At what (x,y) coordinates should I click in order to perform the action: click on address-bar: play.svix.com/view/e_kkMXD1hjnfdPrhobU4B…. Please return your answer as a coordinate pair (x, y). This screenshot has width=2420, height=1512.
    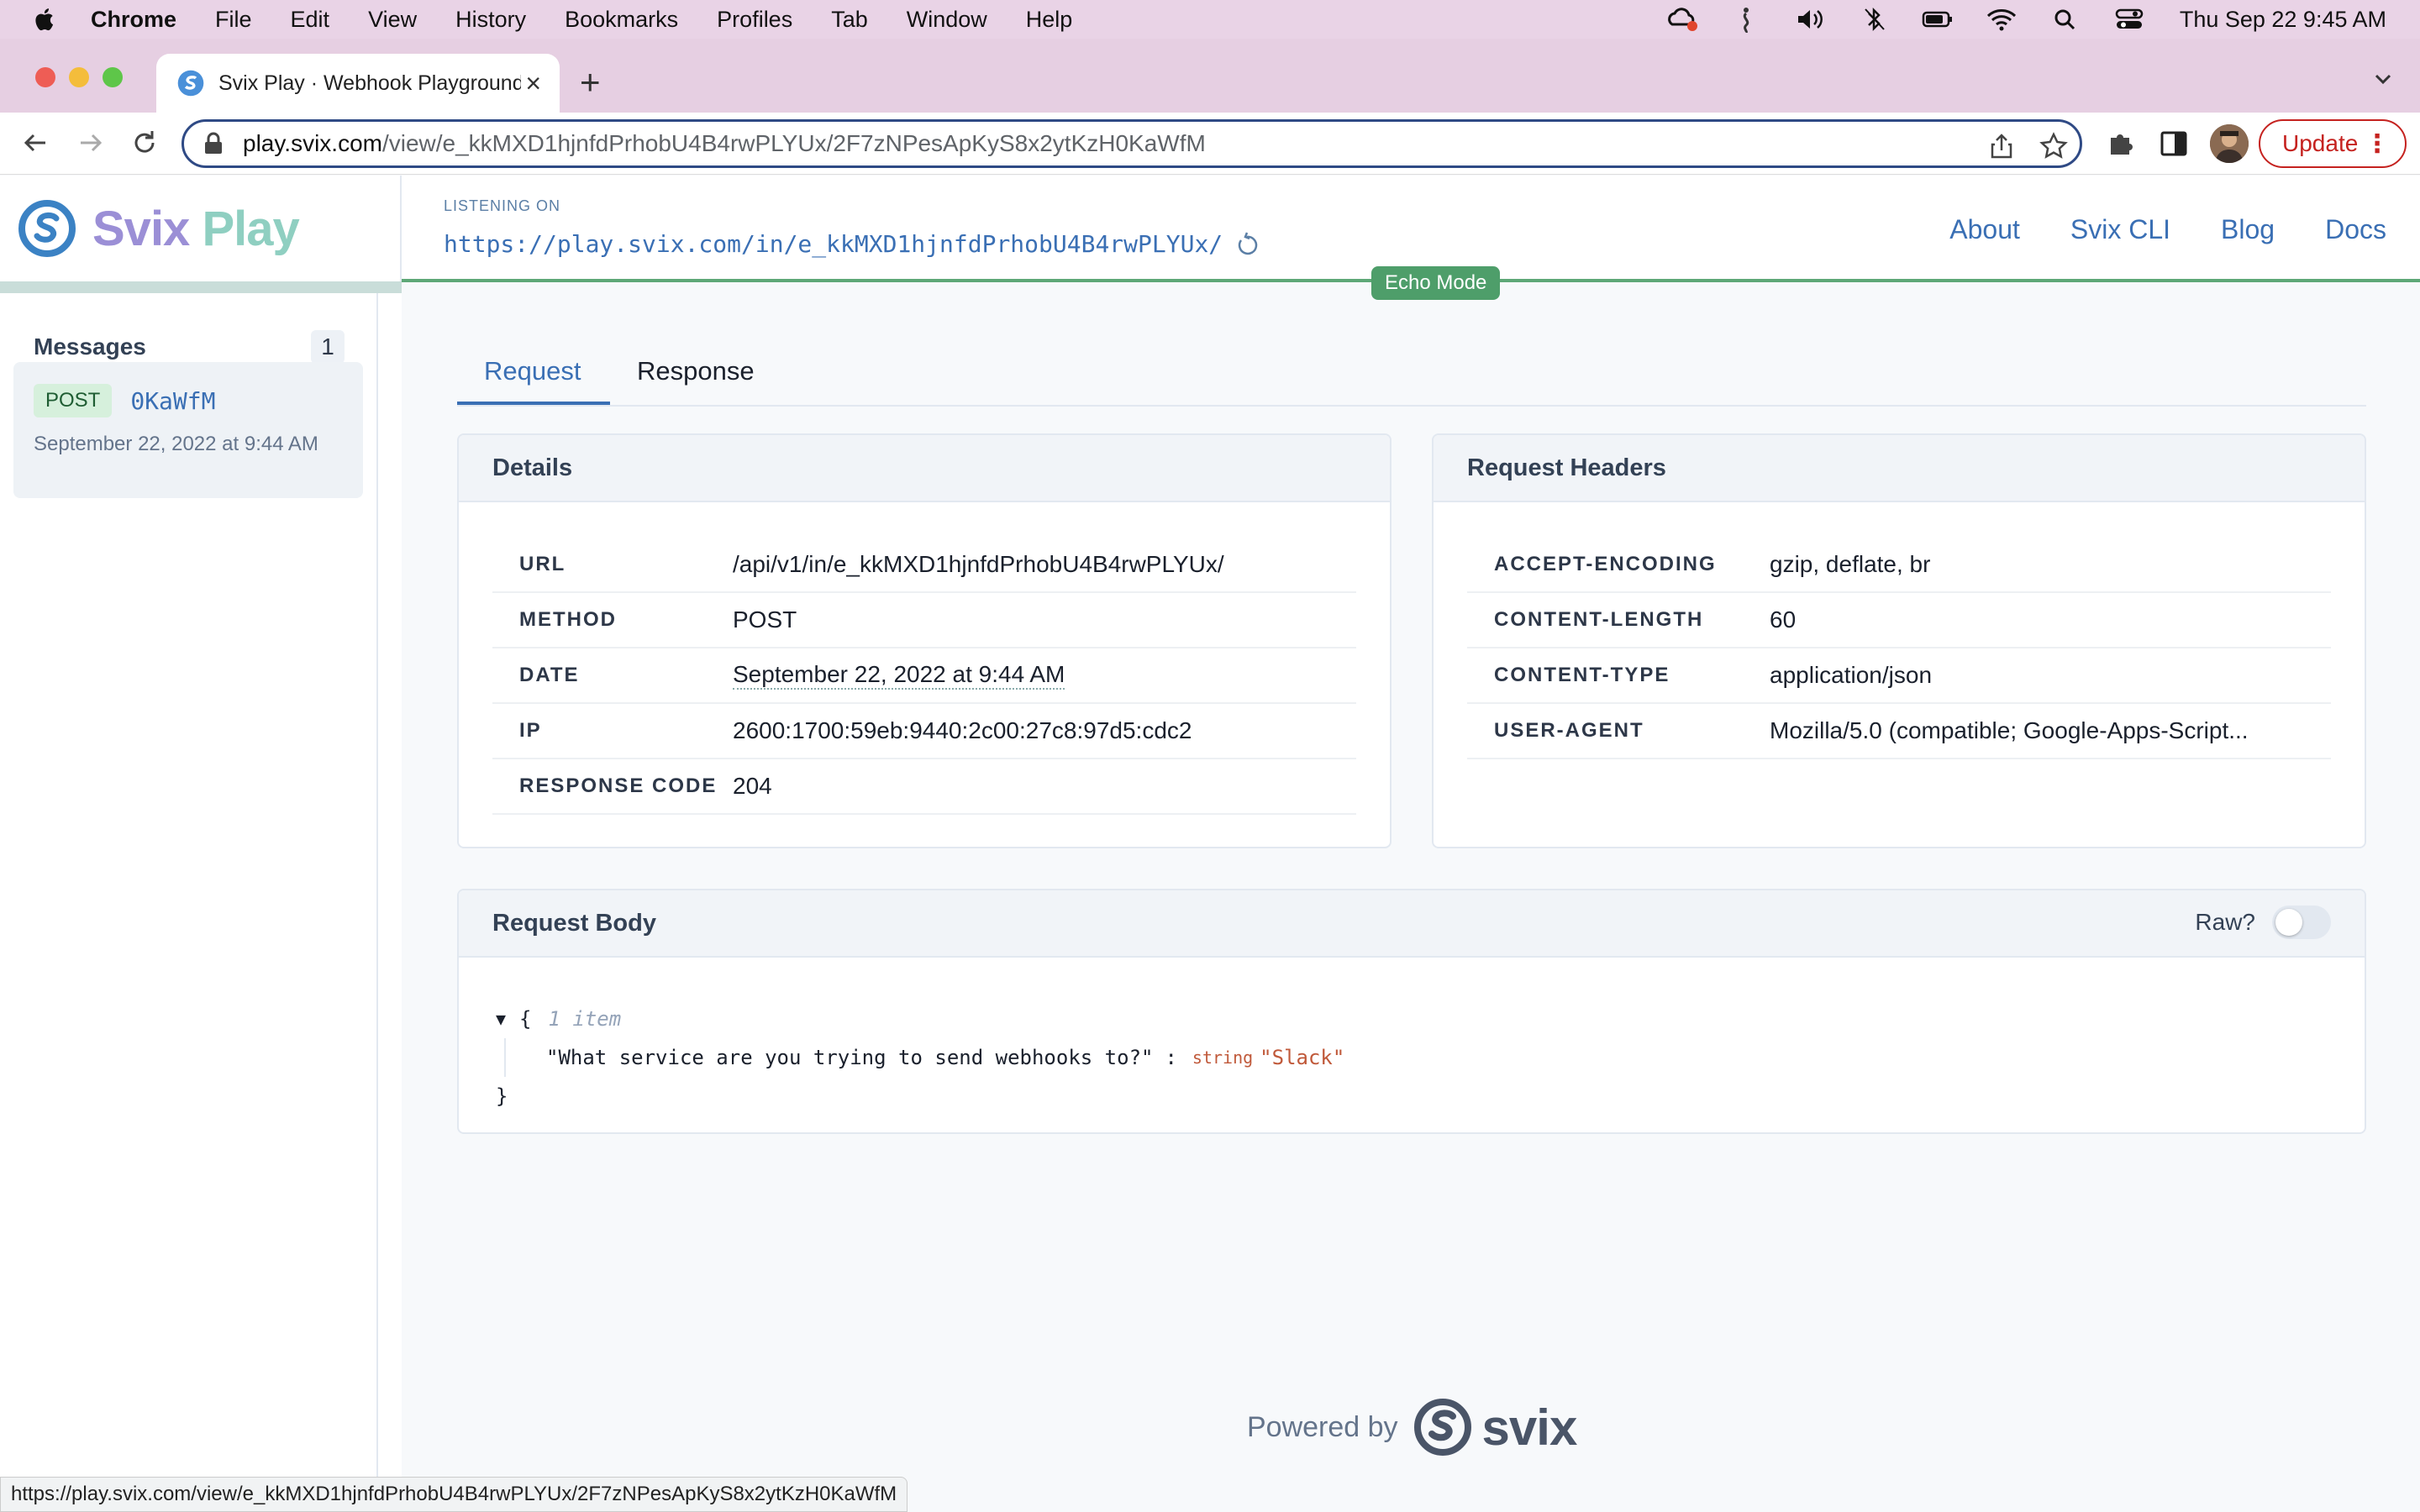
    Looking at the image, I should click on (1132, 143).